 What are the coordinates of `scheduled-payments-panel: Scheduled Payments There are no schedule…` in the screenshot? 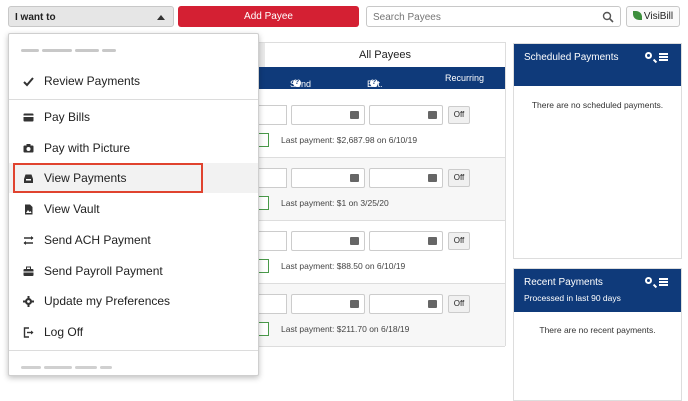 It's located at (597, 151).